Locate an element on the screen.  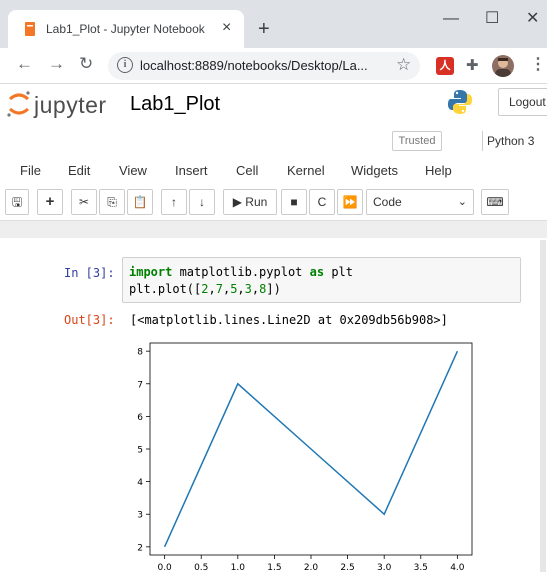
paste-icon: 📋 is located at coordinates (140, 202).